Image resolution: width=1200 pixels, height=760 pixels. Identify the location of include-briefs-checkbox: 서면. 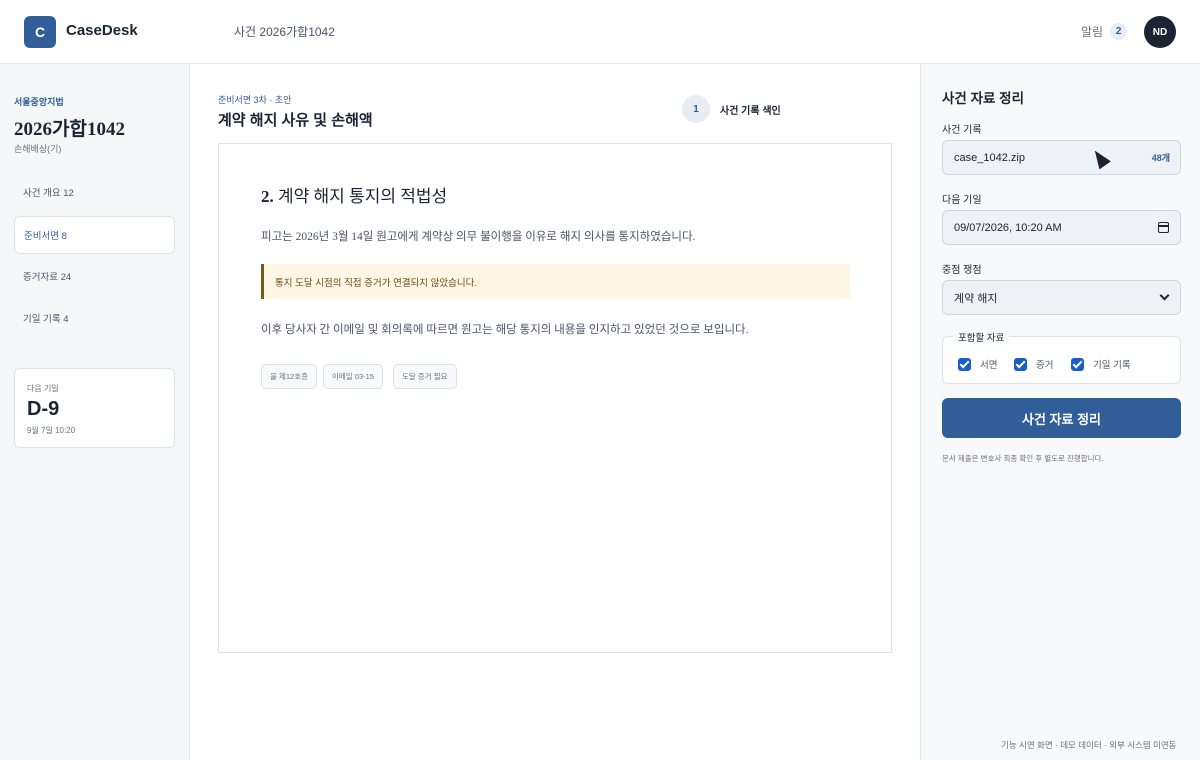
(977, 364).